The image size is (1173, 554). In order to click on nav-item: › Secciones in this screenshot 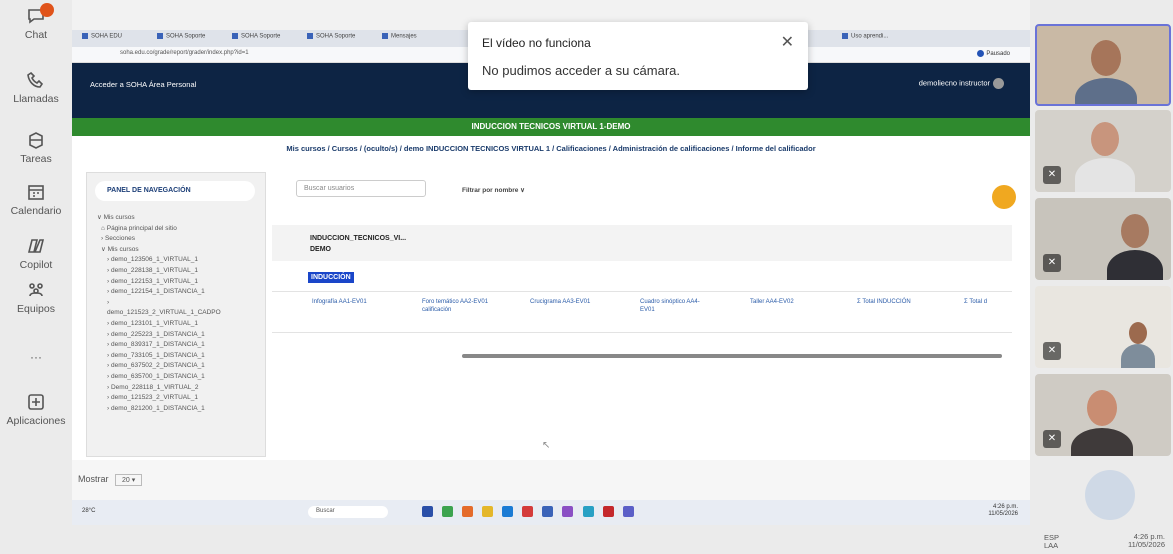, I will do `click(159, 239)`.